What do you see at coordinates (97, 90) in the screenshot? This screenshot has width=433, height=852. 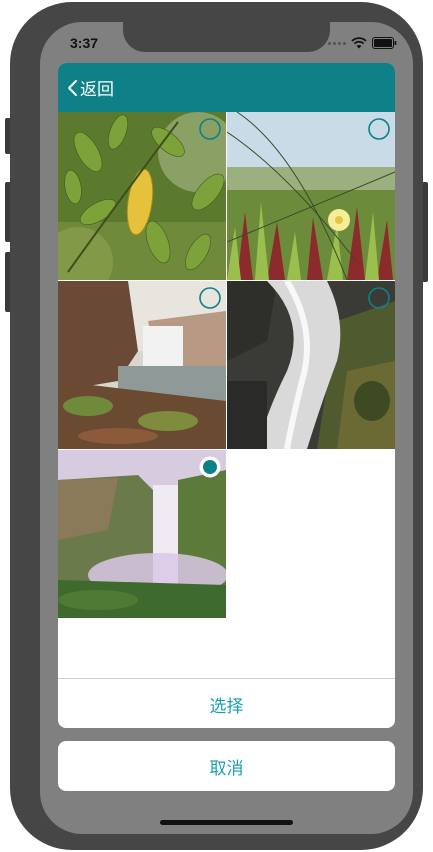 I see `back-label: 返回` at bounding box center [97, 90].